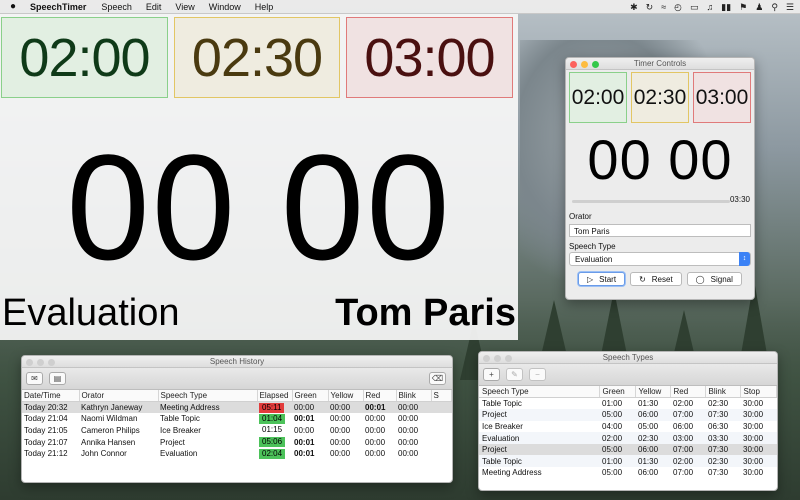  I want to click on reset-button-label: Reset, so click(662, 279).